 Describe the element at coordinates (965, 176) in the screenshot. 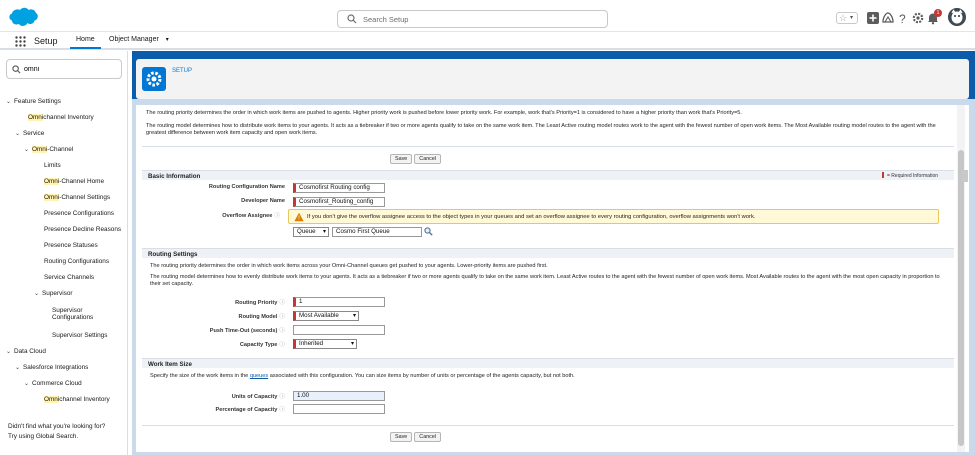

I see `side-panel-toggle` at that location.